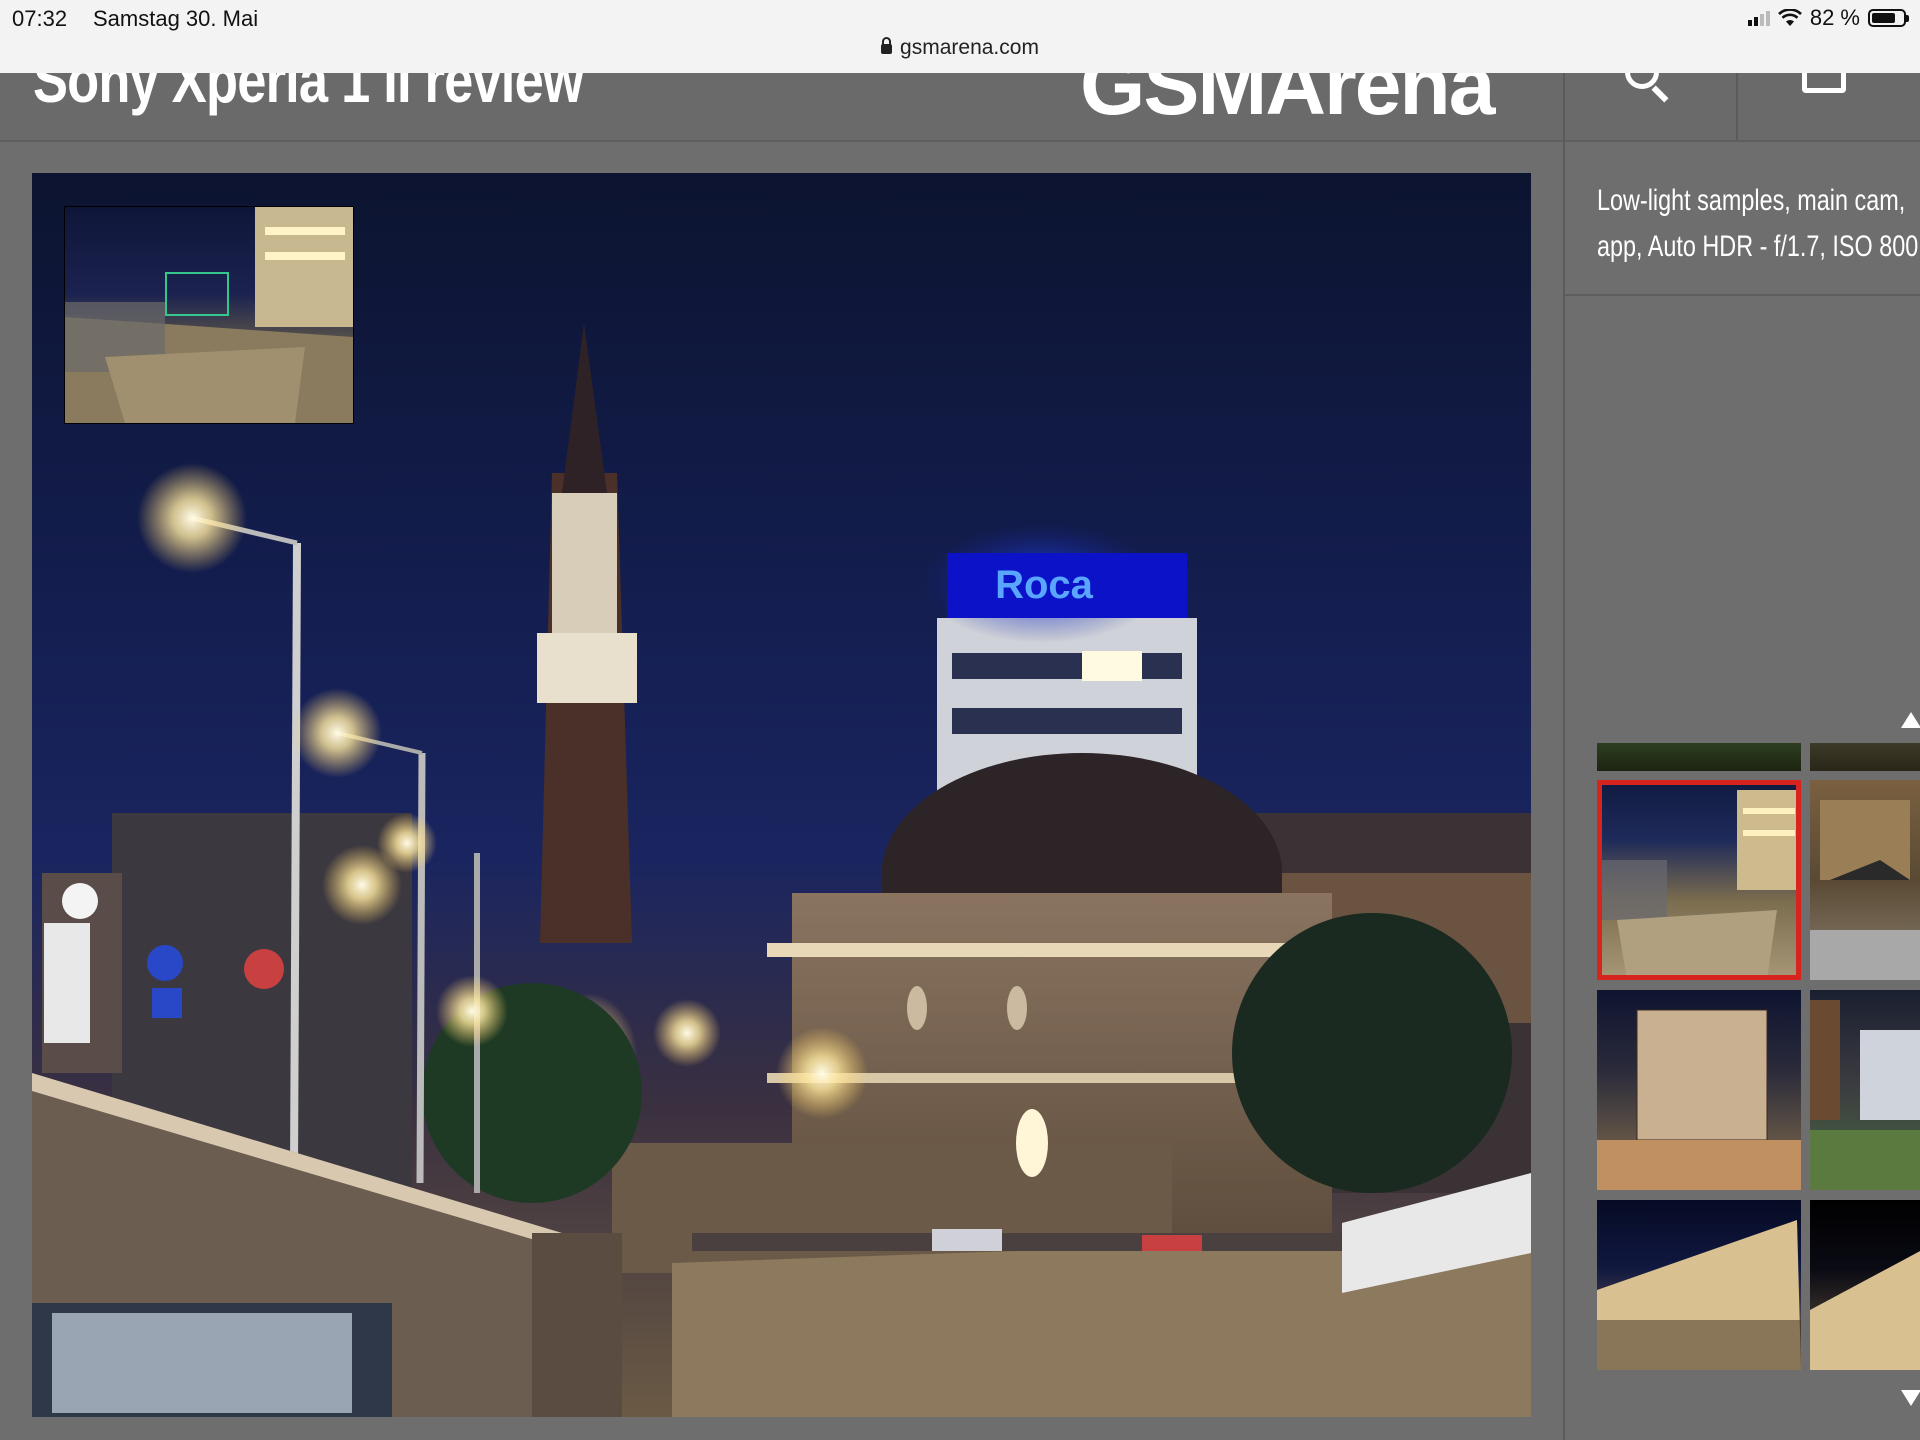 This screenshot has width=1920, height=1440. Describe the element at coordinates (1742, 295) in the screenshot. I see `caption-divider` at that location.